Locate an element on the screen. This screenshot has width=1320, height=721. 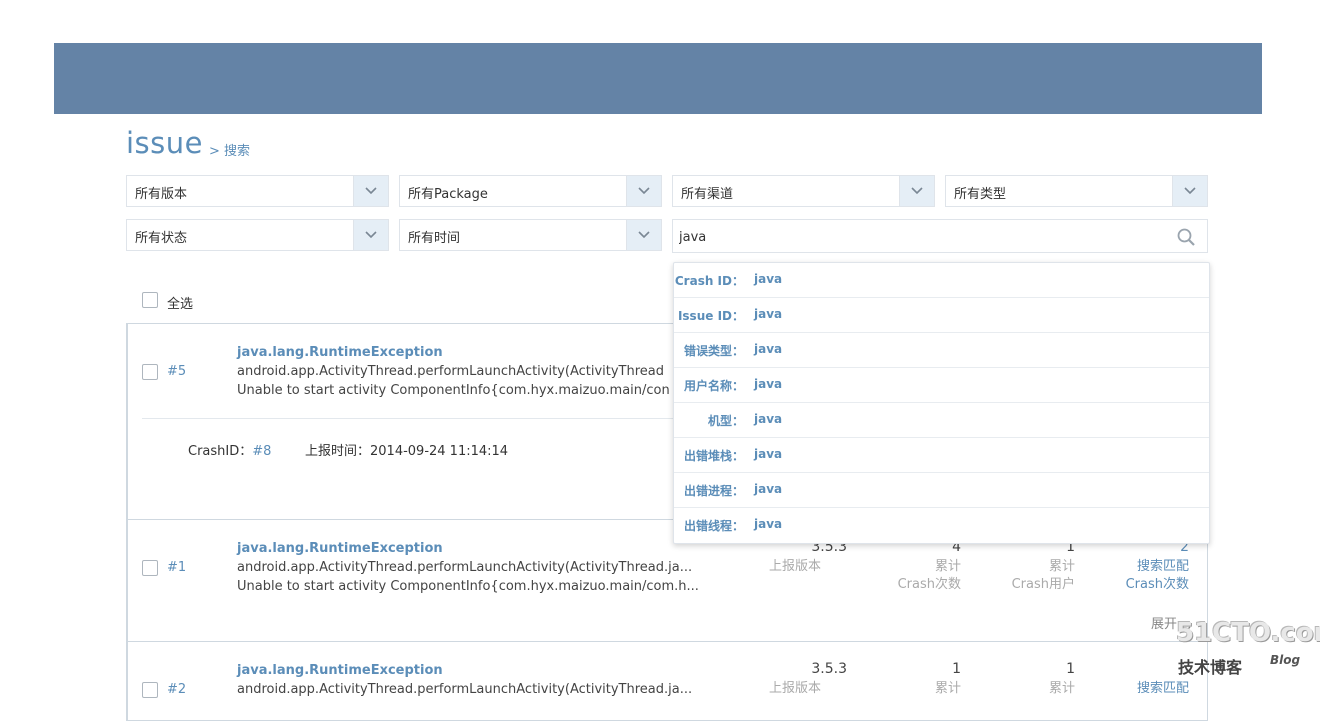
select-all-label: 全选 is located at coordinates (180, 304).